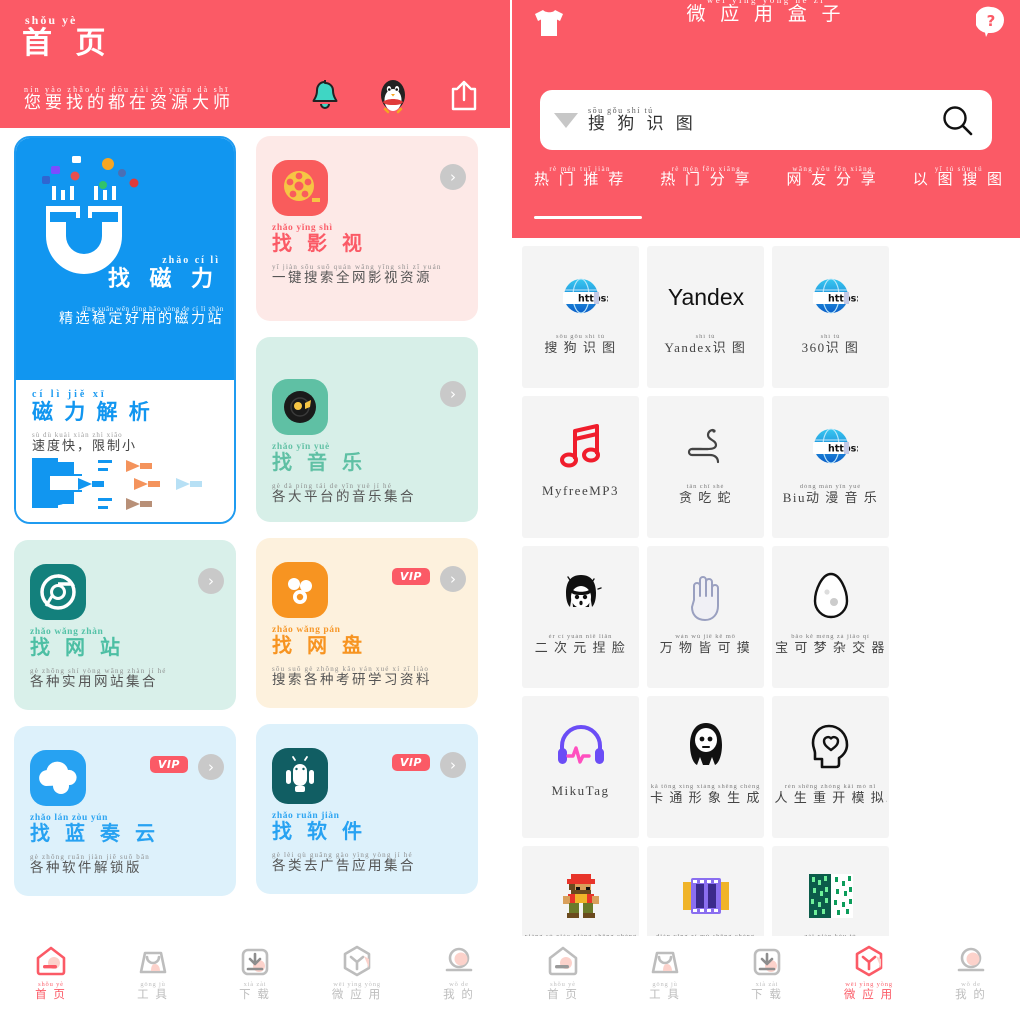 This screenshot has height=1020, width=1020. Describe the element at coordinates (705, 317) in the screenshot. I see `app-cell-yandex-shitu: Yandex shí tú Yandex识 图` at that location.